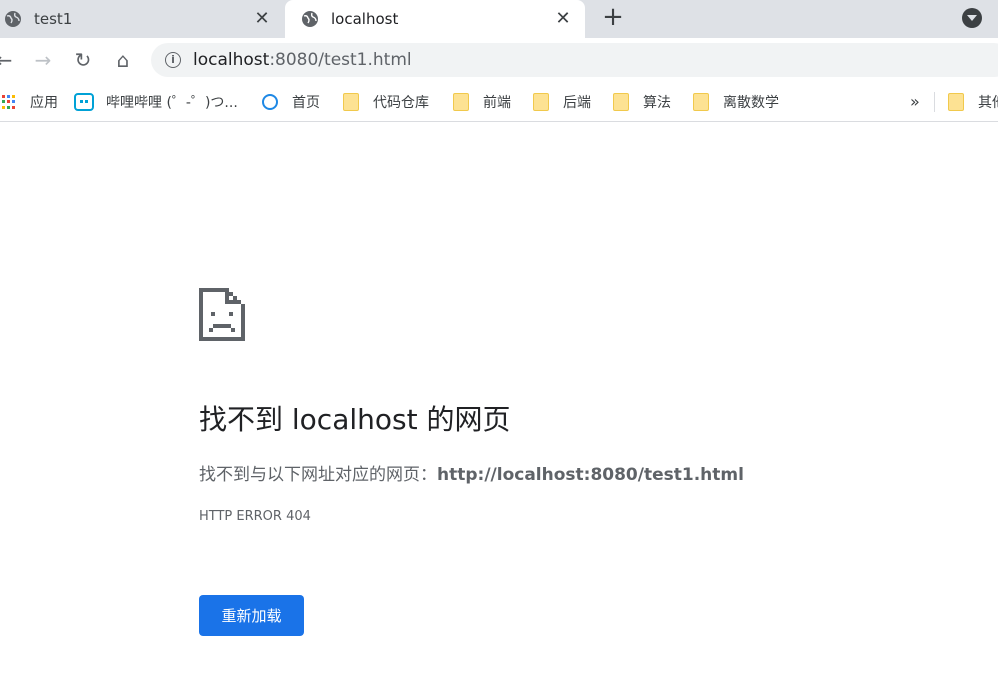 This screenshot has height=698, width=998. Describe the element at coordinates (613, 17) in the screenshot. I see `new-tab-button: +` at that location.